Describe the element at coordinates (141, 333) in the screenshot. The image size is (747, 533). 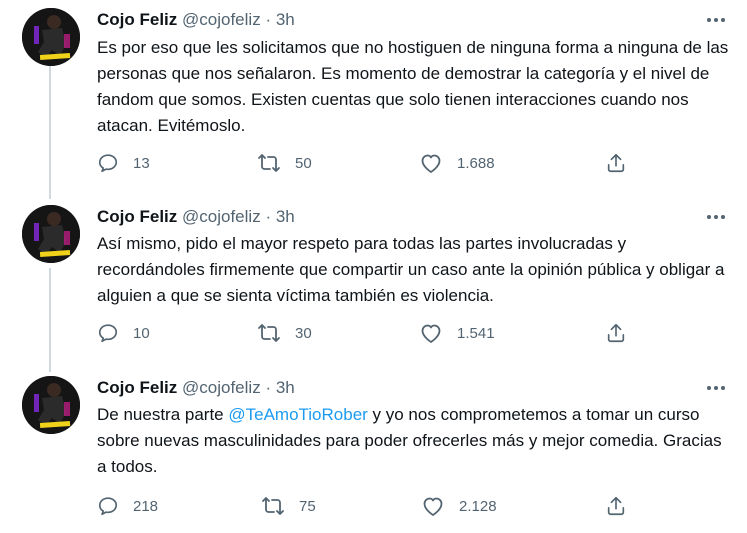
I see `reply-count: 10` at that location.